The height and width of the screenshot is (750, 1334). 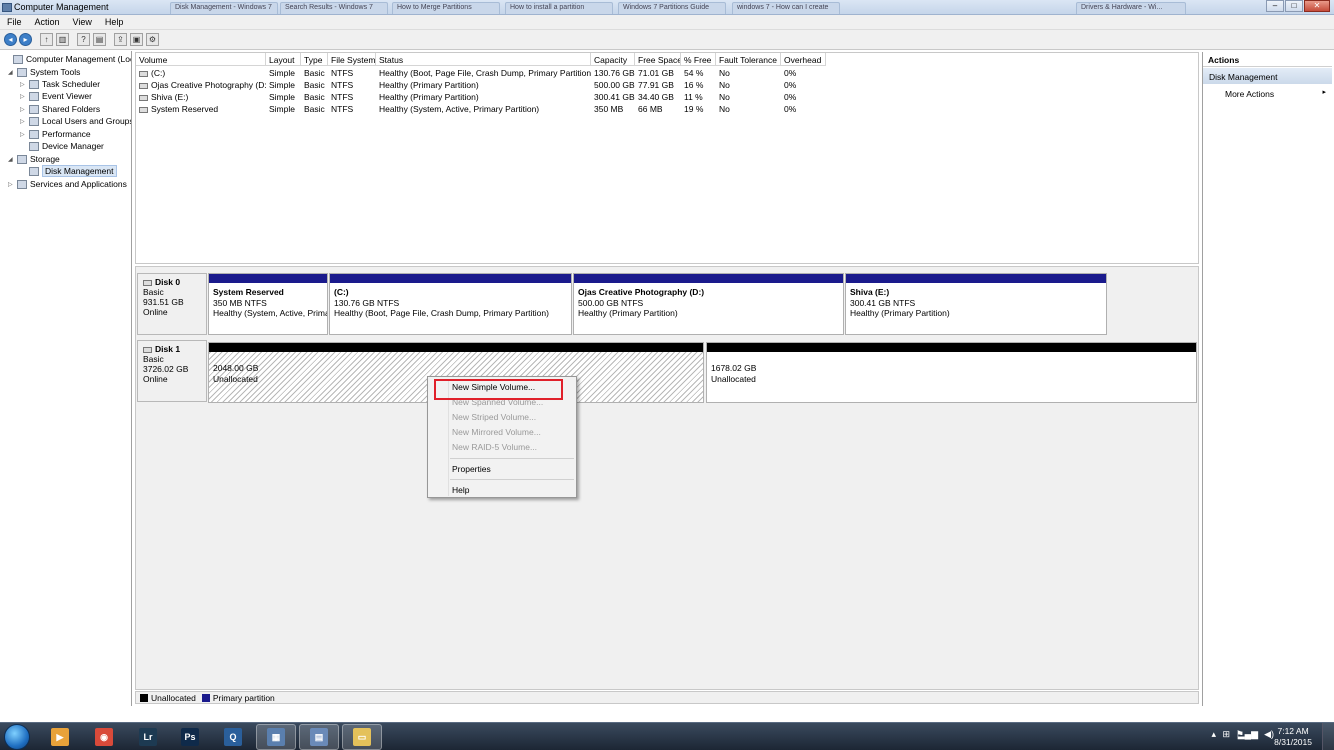 I want to click on close-button: ✕, so click(x=1317, y=6).